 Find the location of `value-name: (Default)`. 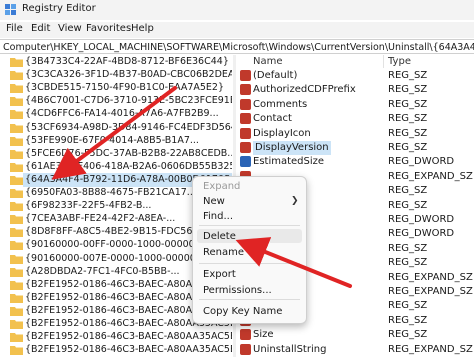

value-name: (Default) is located at coordinates (275, 75).